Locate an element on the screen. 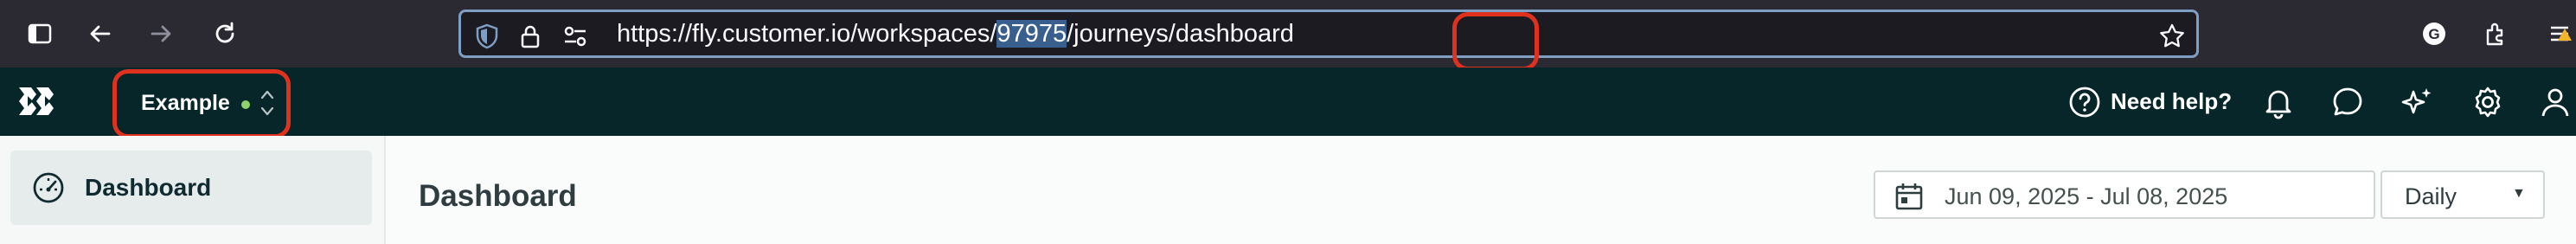 The height and width of the screenshot is (244, 2576). workspace-name: Example is located at coordinates (185, 103).